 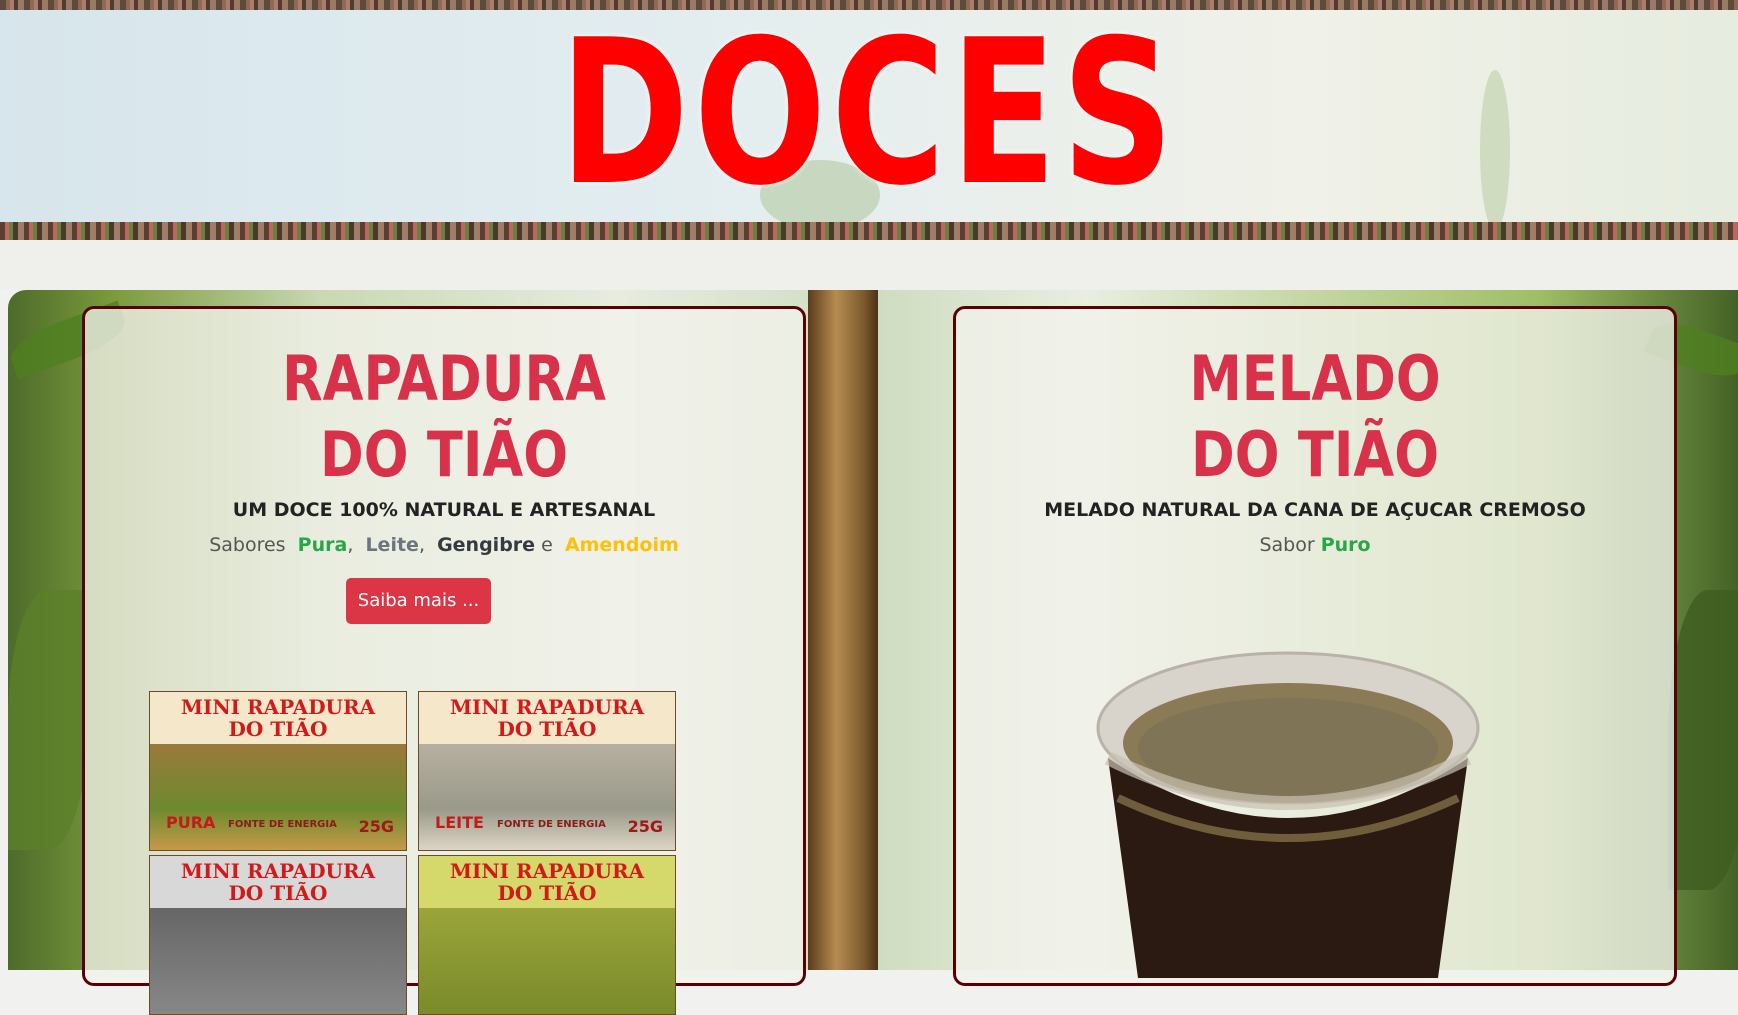 I want to click on flavor-leite: Leite, so click(x=392, y=545).